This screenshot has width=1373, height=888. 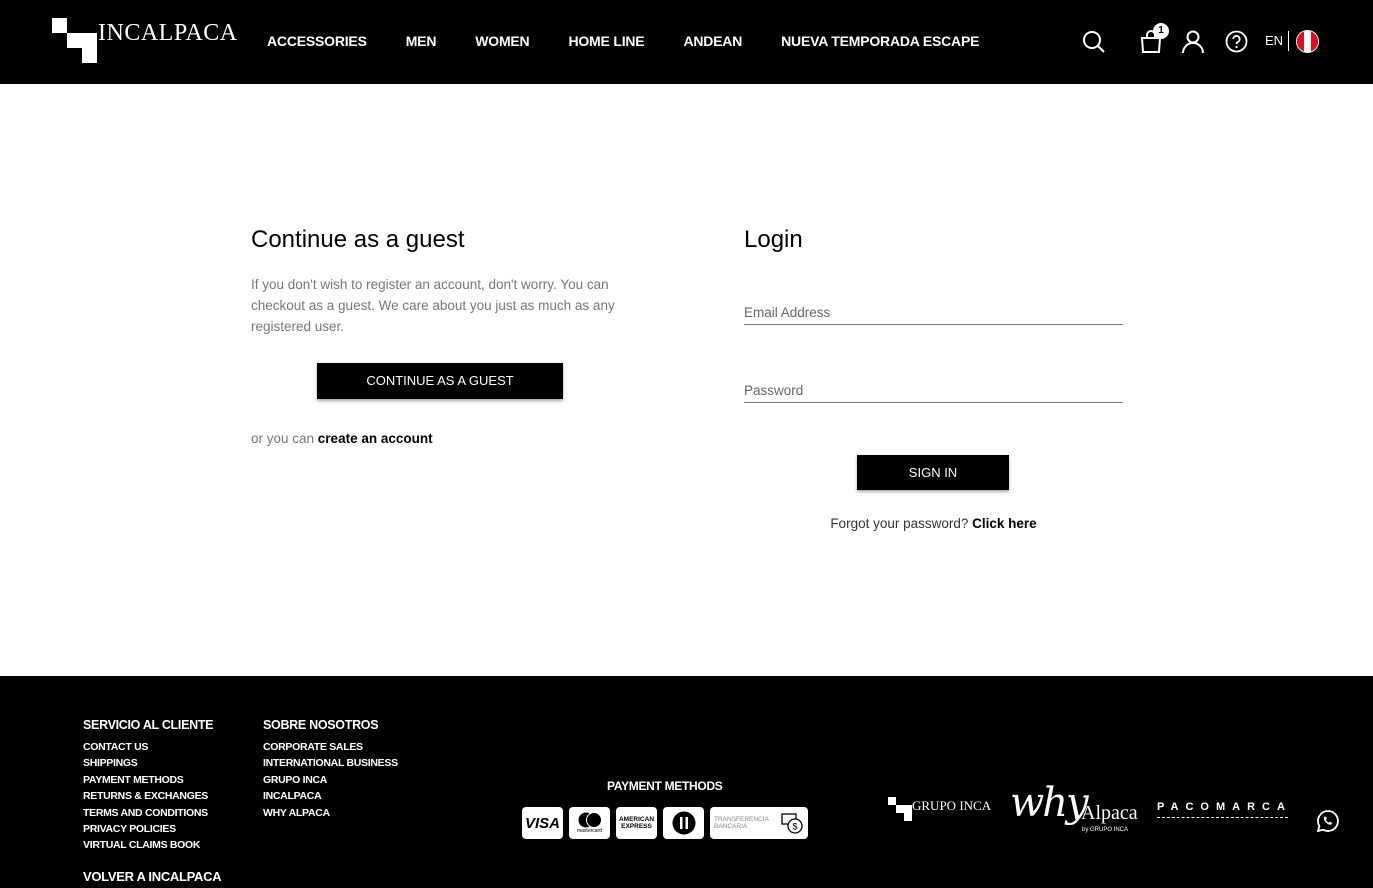 What do you see at coordinates (665, 786) in the screenshot?
I see `payment-methods-title: PAYMENT METHODS` at bounding box center [665, 786].